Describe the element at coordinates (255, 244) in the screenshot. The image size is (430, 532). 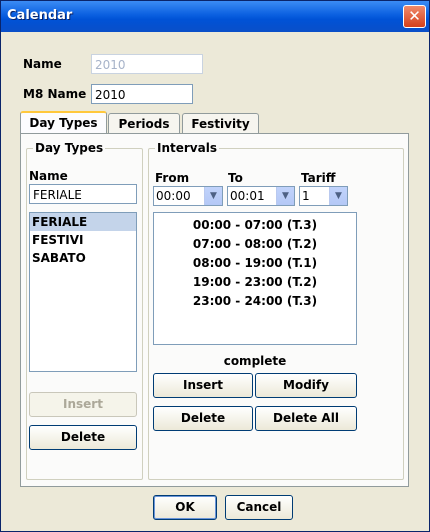
I see `list-item: 07:00 - 08:00 (T.2)` at that location.